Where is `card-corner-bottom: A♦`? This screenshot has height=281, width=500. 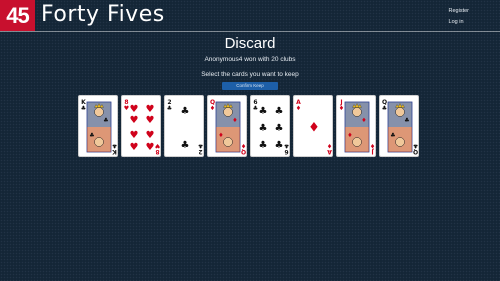 card-corner-bottom: A♦ is located at coordinates (329, 148).